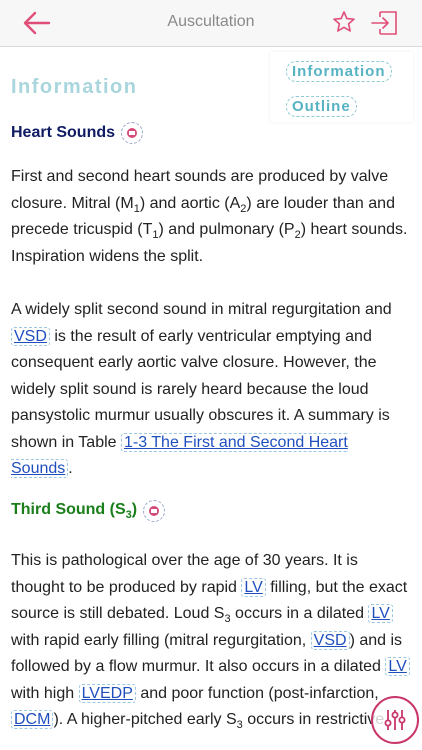 The width and height of the screenshot is (422, 750). I want to click on favorite-button, so click(344, 22).